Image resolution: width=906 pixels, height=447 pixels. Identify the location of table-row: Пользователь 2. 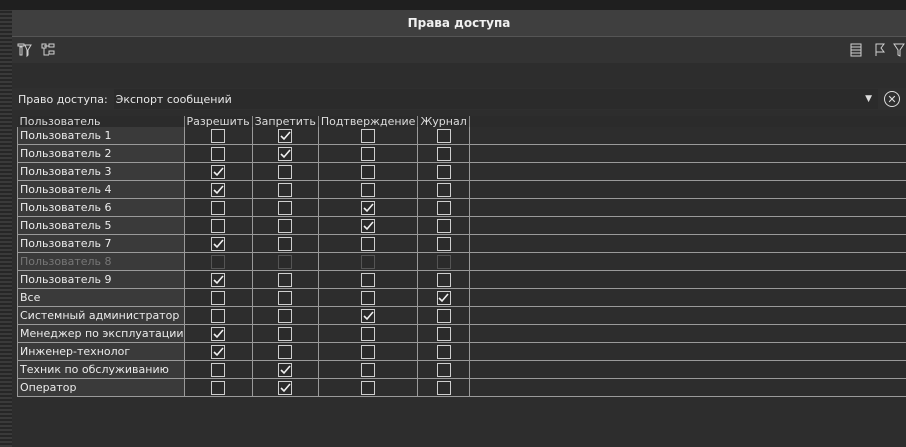
(461, 153).